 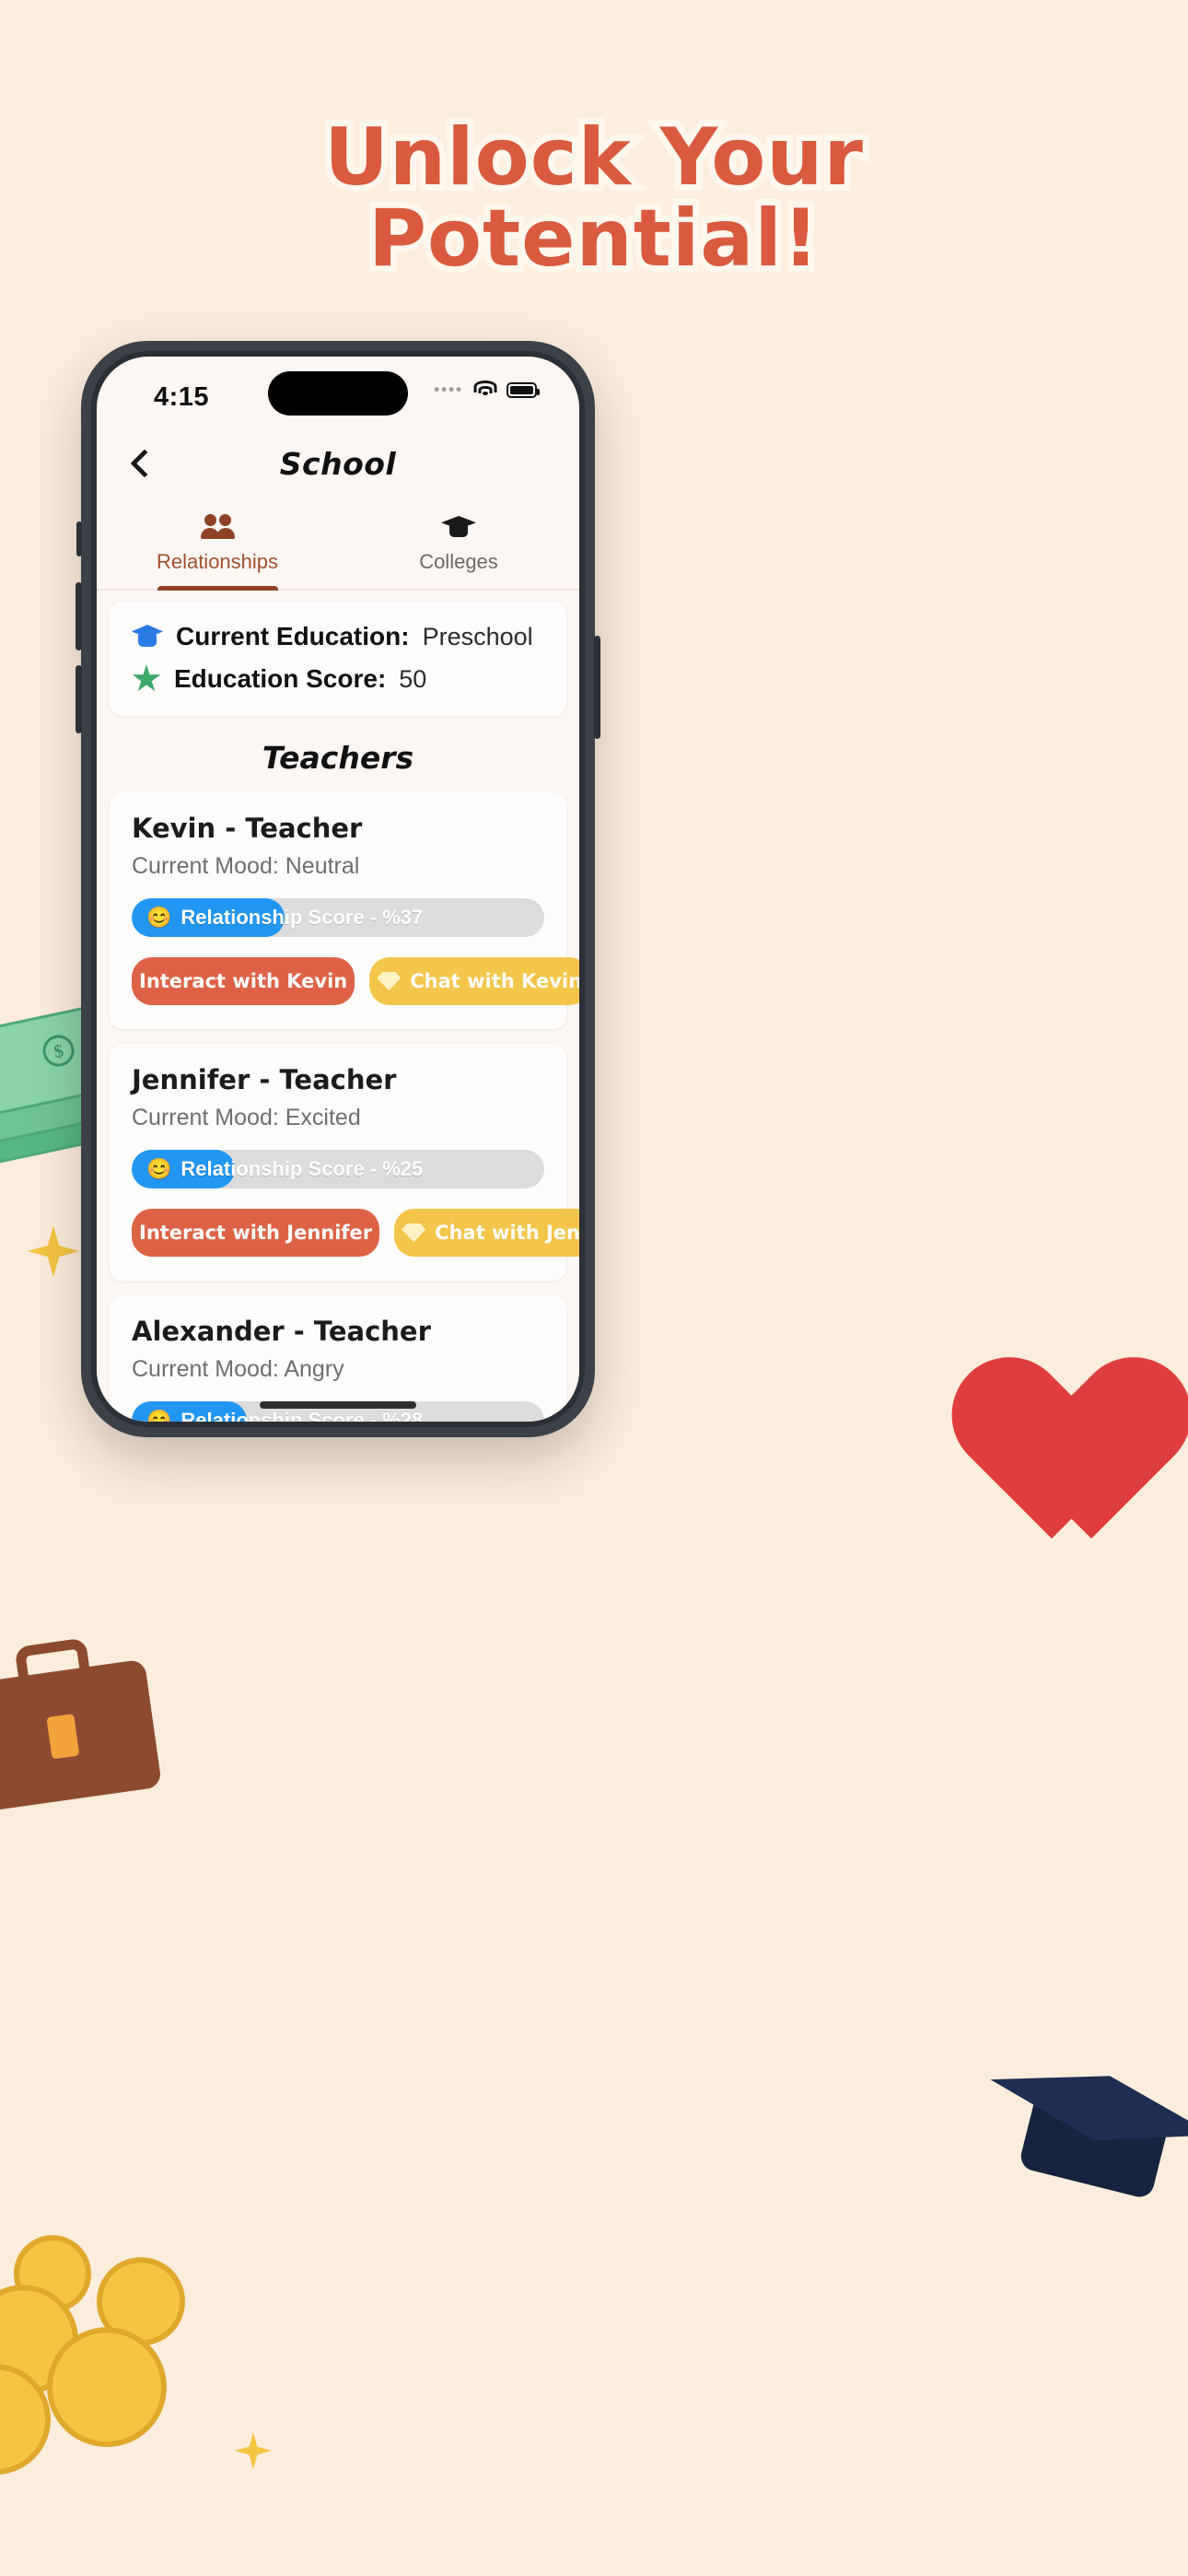 What do you see at coordinates (79, 616) in the screenshot?
I see `volume-up-button` at bounding box center [79, 616].